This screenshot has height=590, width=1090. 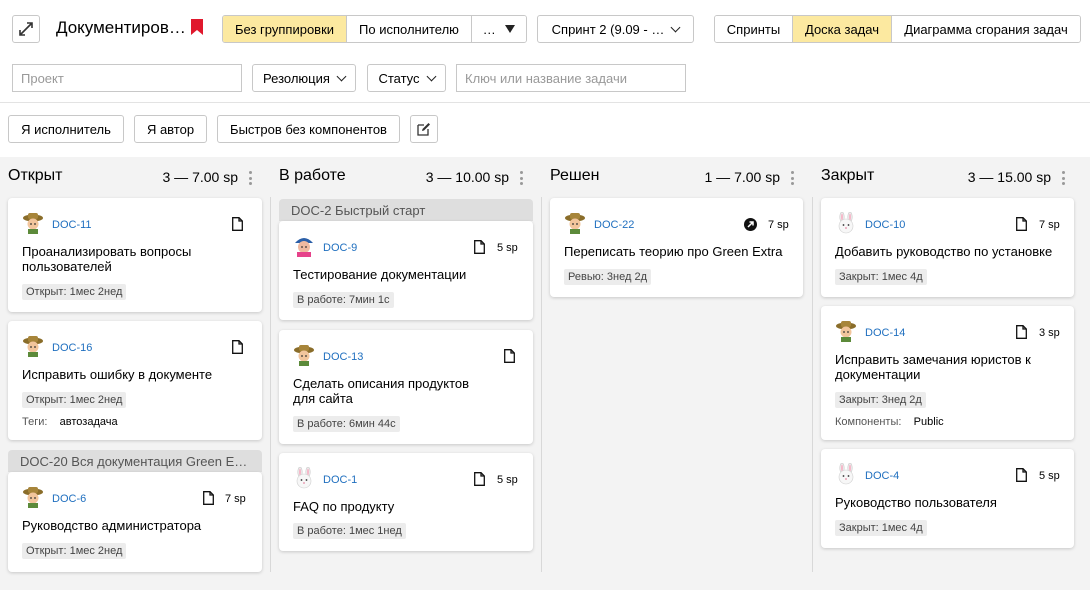 I want to click on task-key-link: DOC-1, so click(x=340, y=480).